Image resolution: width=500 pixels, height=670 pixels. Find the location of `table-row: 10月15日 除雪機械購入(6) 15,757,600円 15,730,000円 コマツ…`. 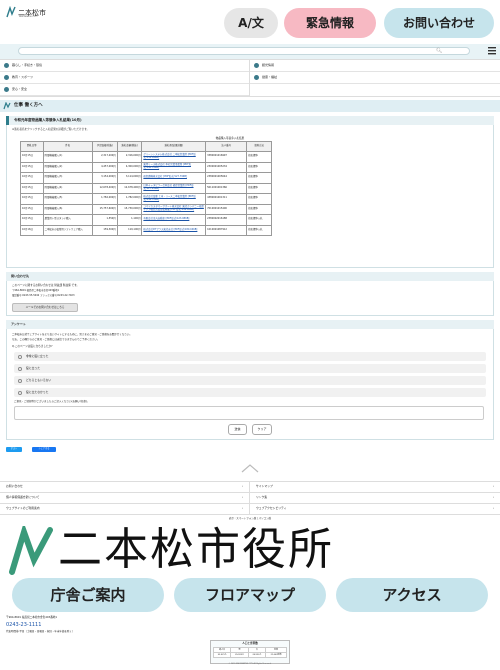

table-row: 10月15日 除雪機械購入(6) 15,757,600円 15,730,000円 コマツ… is located at coordinates (146, 209).